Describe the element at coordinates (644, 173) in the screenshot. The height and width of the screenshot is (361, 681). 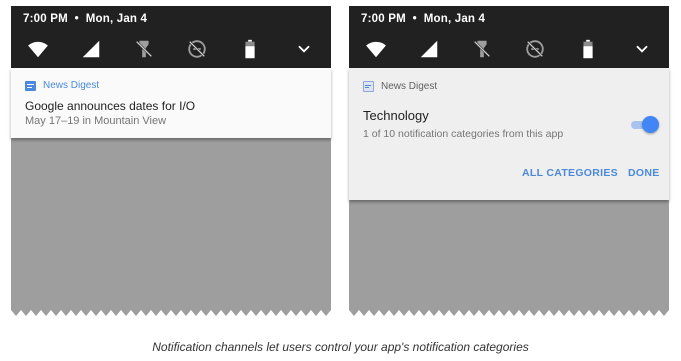
I see `done-button: DONE` at that location.